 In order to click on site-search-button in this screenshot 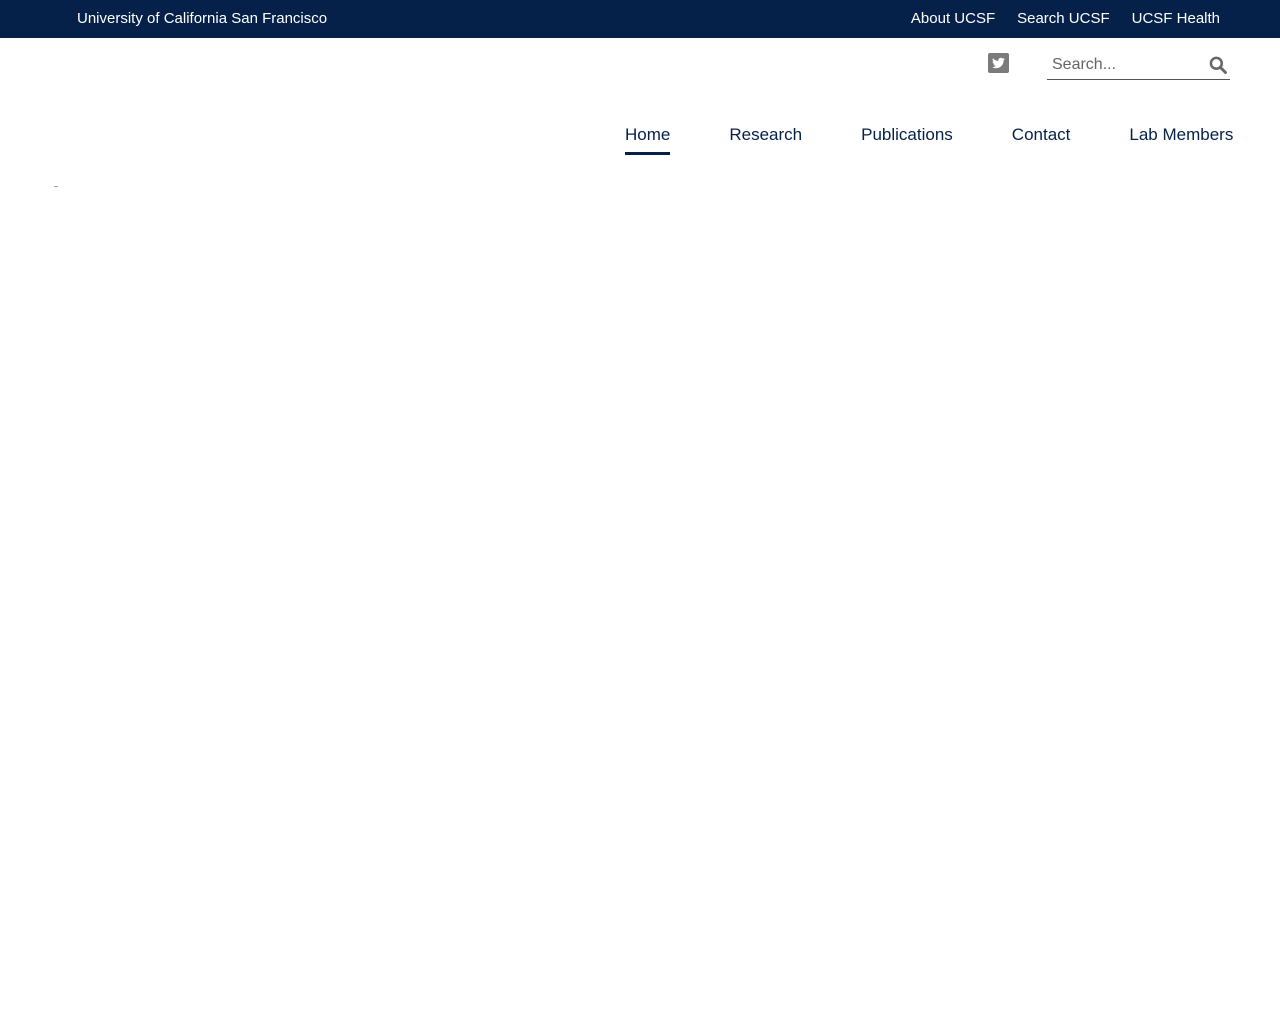, I will do `click(1218, 65)`.